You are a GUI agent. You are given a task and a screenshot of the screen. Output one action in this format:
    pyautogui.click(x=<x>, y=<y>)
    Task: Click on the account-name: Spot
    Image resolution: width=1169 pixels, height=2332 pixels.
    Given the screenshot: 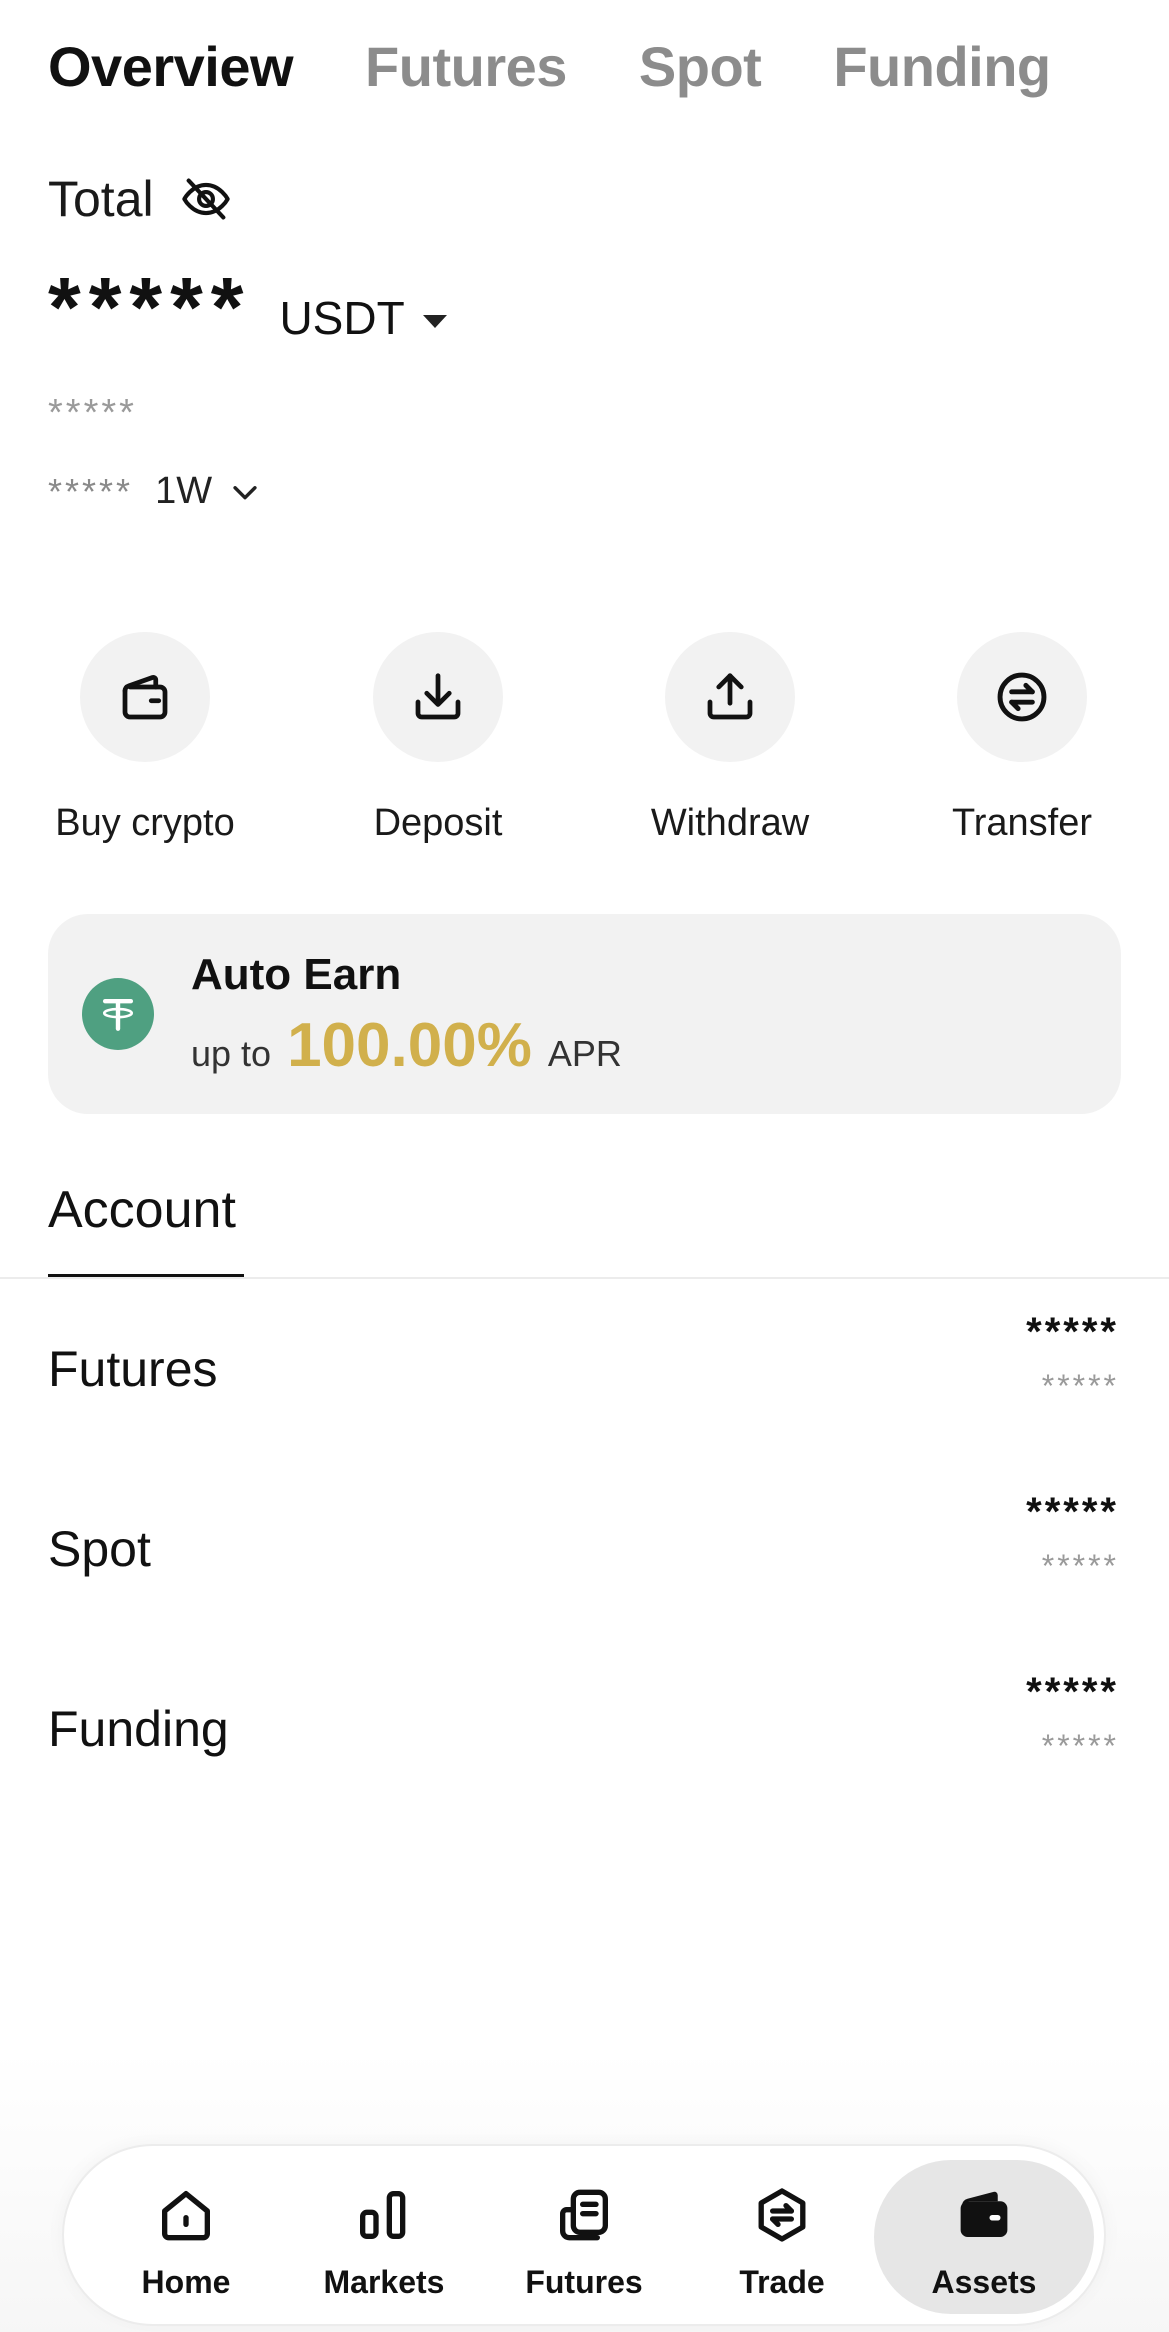 What is the action you would take?
    pyautogui.click(x=99, y=1549)
    